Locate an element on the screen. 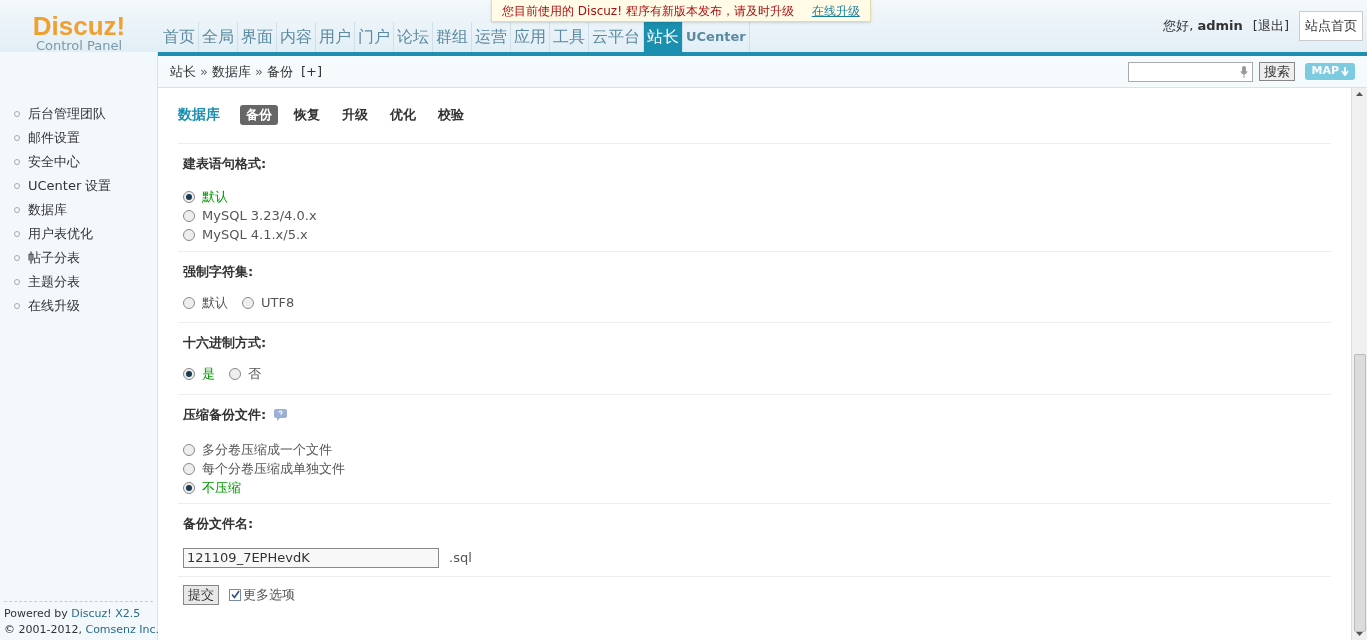 This screenshot has width=1367, height=640. checkbox is located at coordinates (235, 594).